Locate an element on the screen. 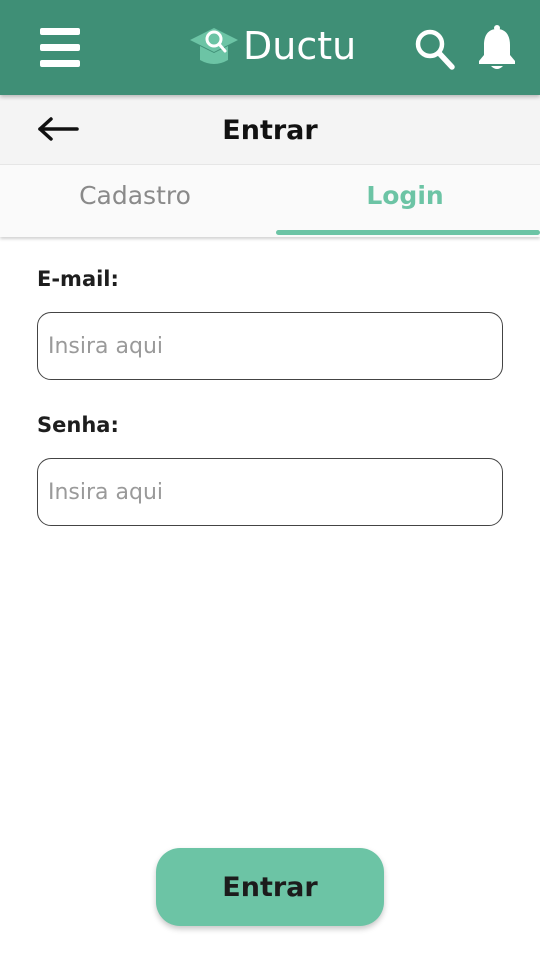  search-icon is located at coordinates (435, 49).